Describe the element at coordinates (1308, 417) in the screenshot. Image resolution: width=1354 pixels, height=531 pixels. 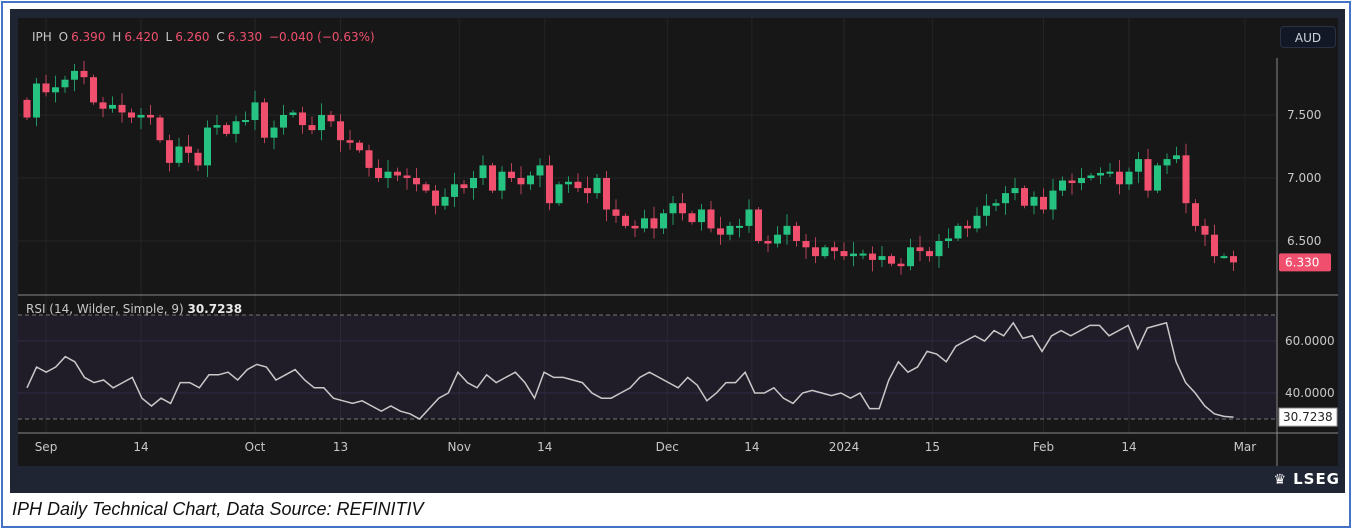
I see `rsi-value-tag-label: 30.7238` at that location.